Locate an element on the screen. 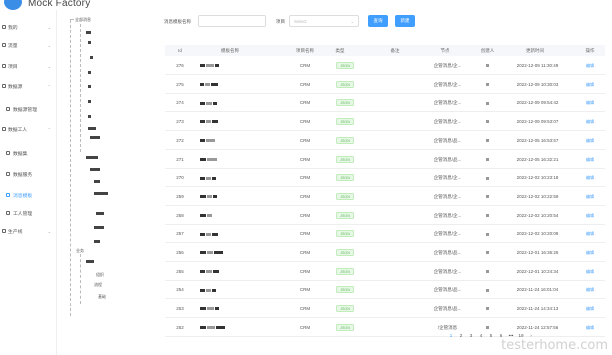  sidebar-item-project: 项目 ⌄ is located at coordinates (28, 66).